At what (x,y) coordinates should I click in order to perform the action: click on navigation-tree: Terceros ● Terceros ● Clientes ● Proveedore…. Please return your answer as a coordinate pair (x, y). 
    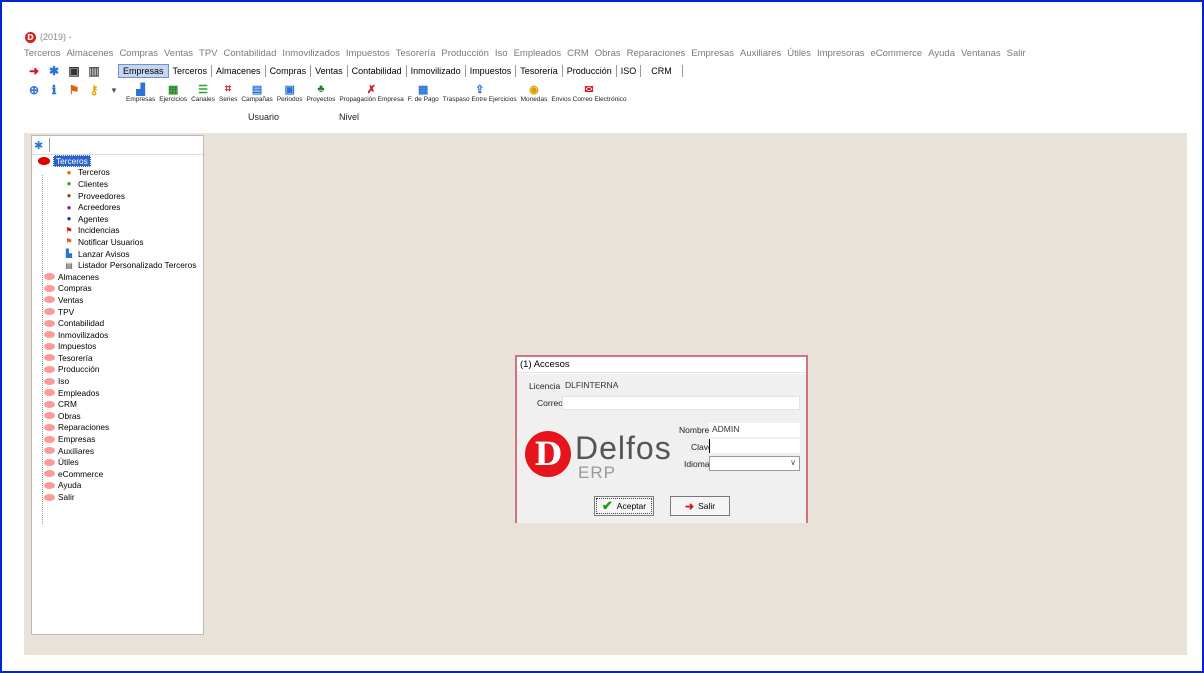
    Looking at the image, I should click on (117, 339).